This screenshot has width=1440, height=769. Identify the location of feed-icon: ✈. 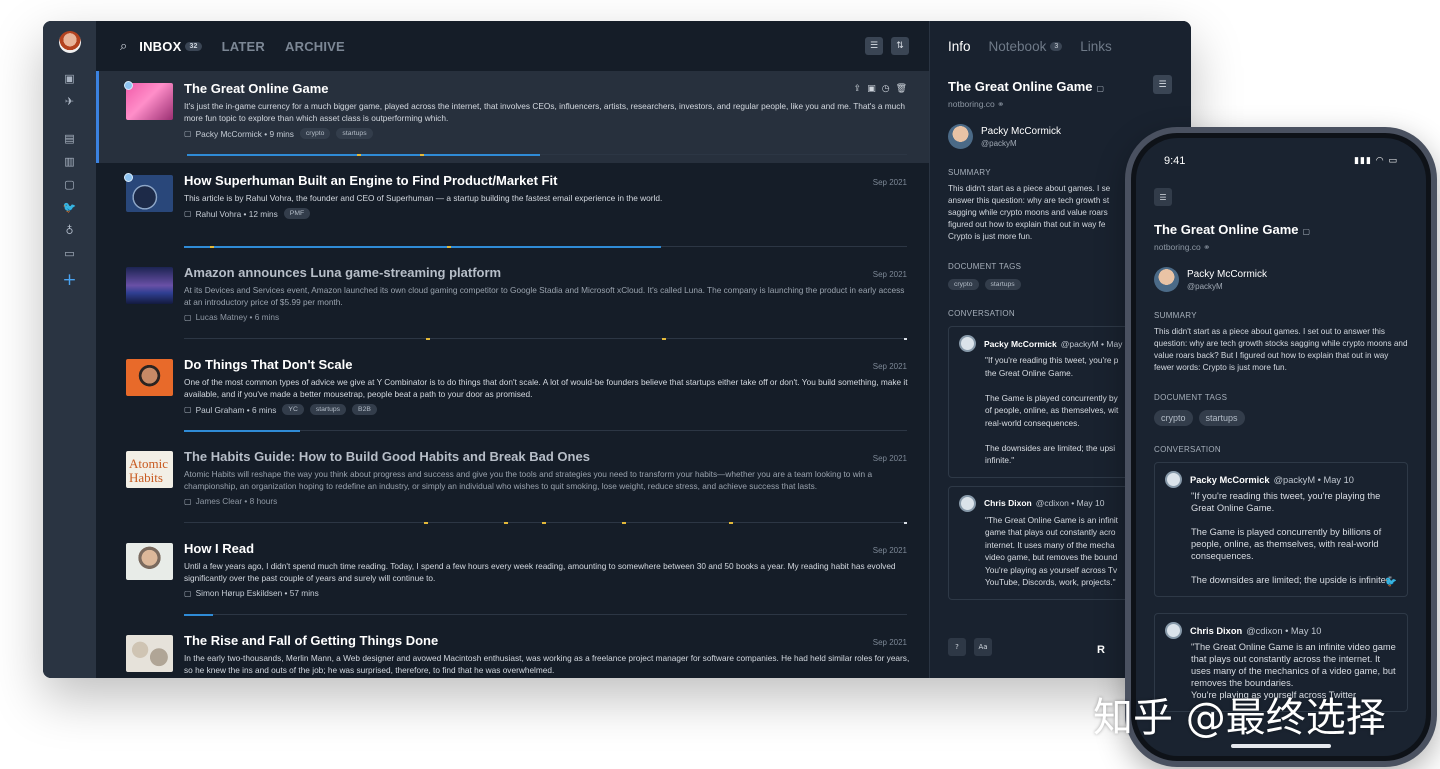
(70, 102).